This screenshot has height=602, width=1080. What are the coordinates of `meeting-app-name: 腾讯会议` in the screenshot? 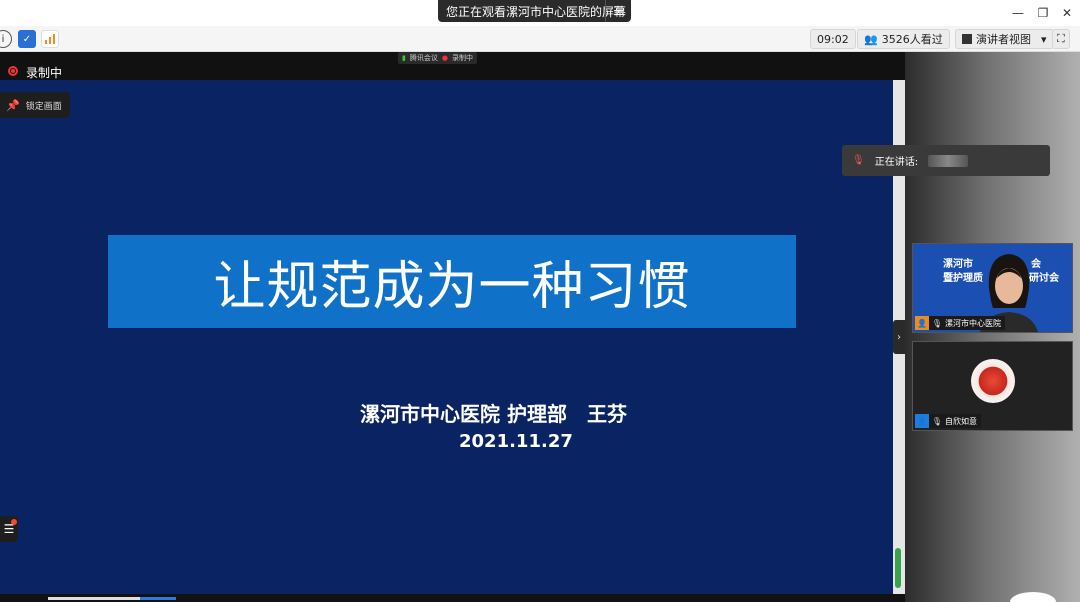 It's located at (423, 58).